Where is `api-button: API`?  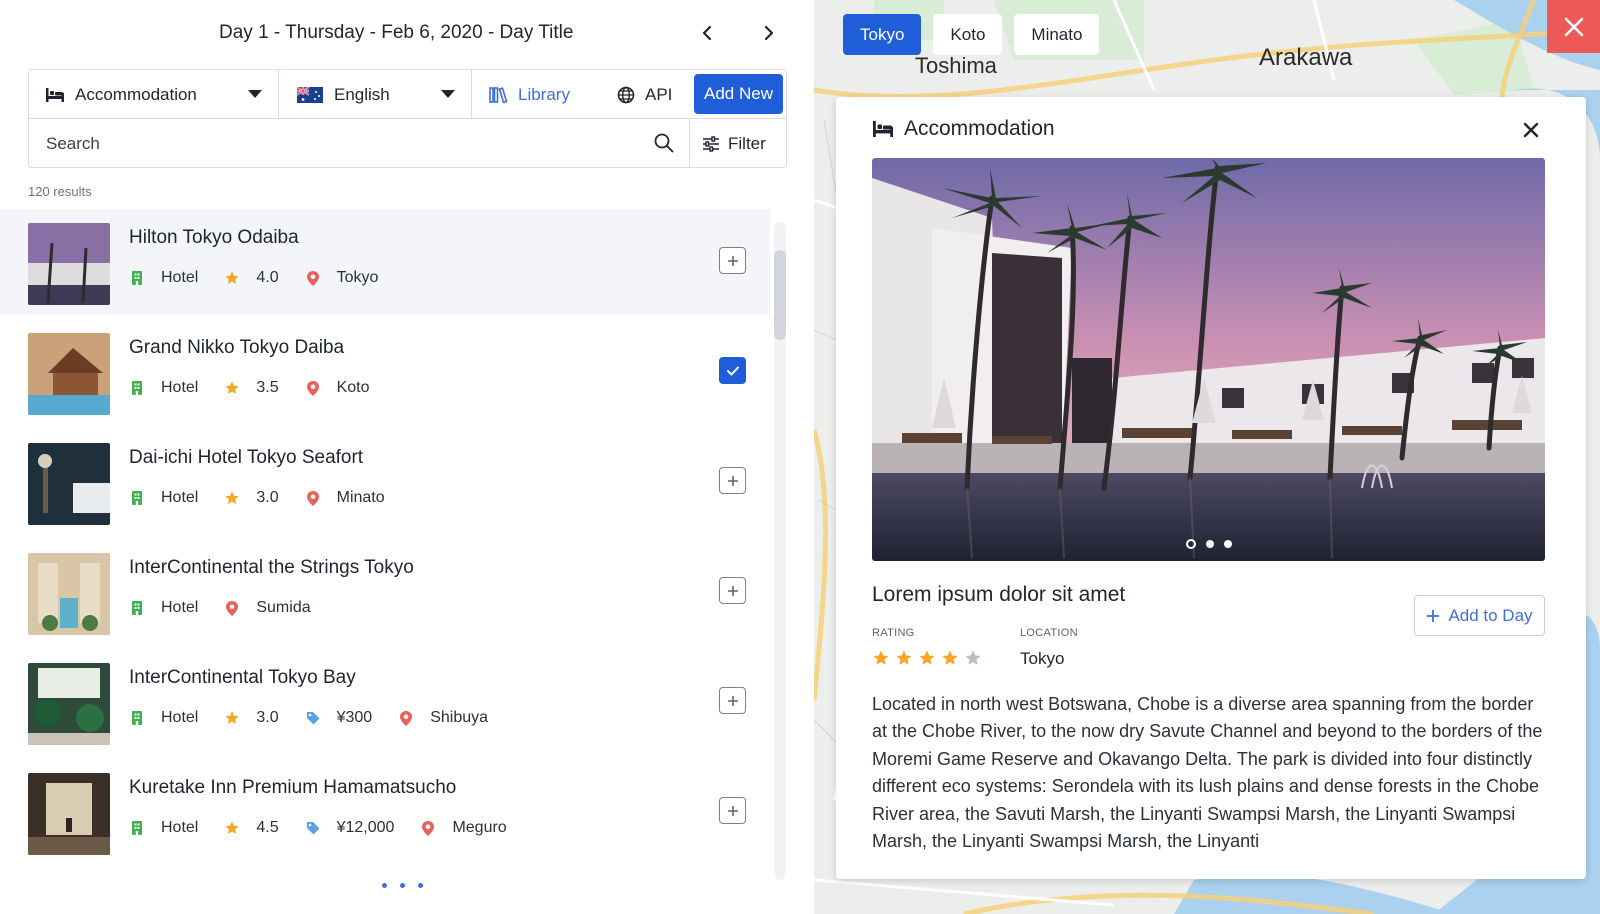 api-button: API is located at coordinates (644, 94).